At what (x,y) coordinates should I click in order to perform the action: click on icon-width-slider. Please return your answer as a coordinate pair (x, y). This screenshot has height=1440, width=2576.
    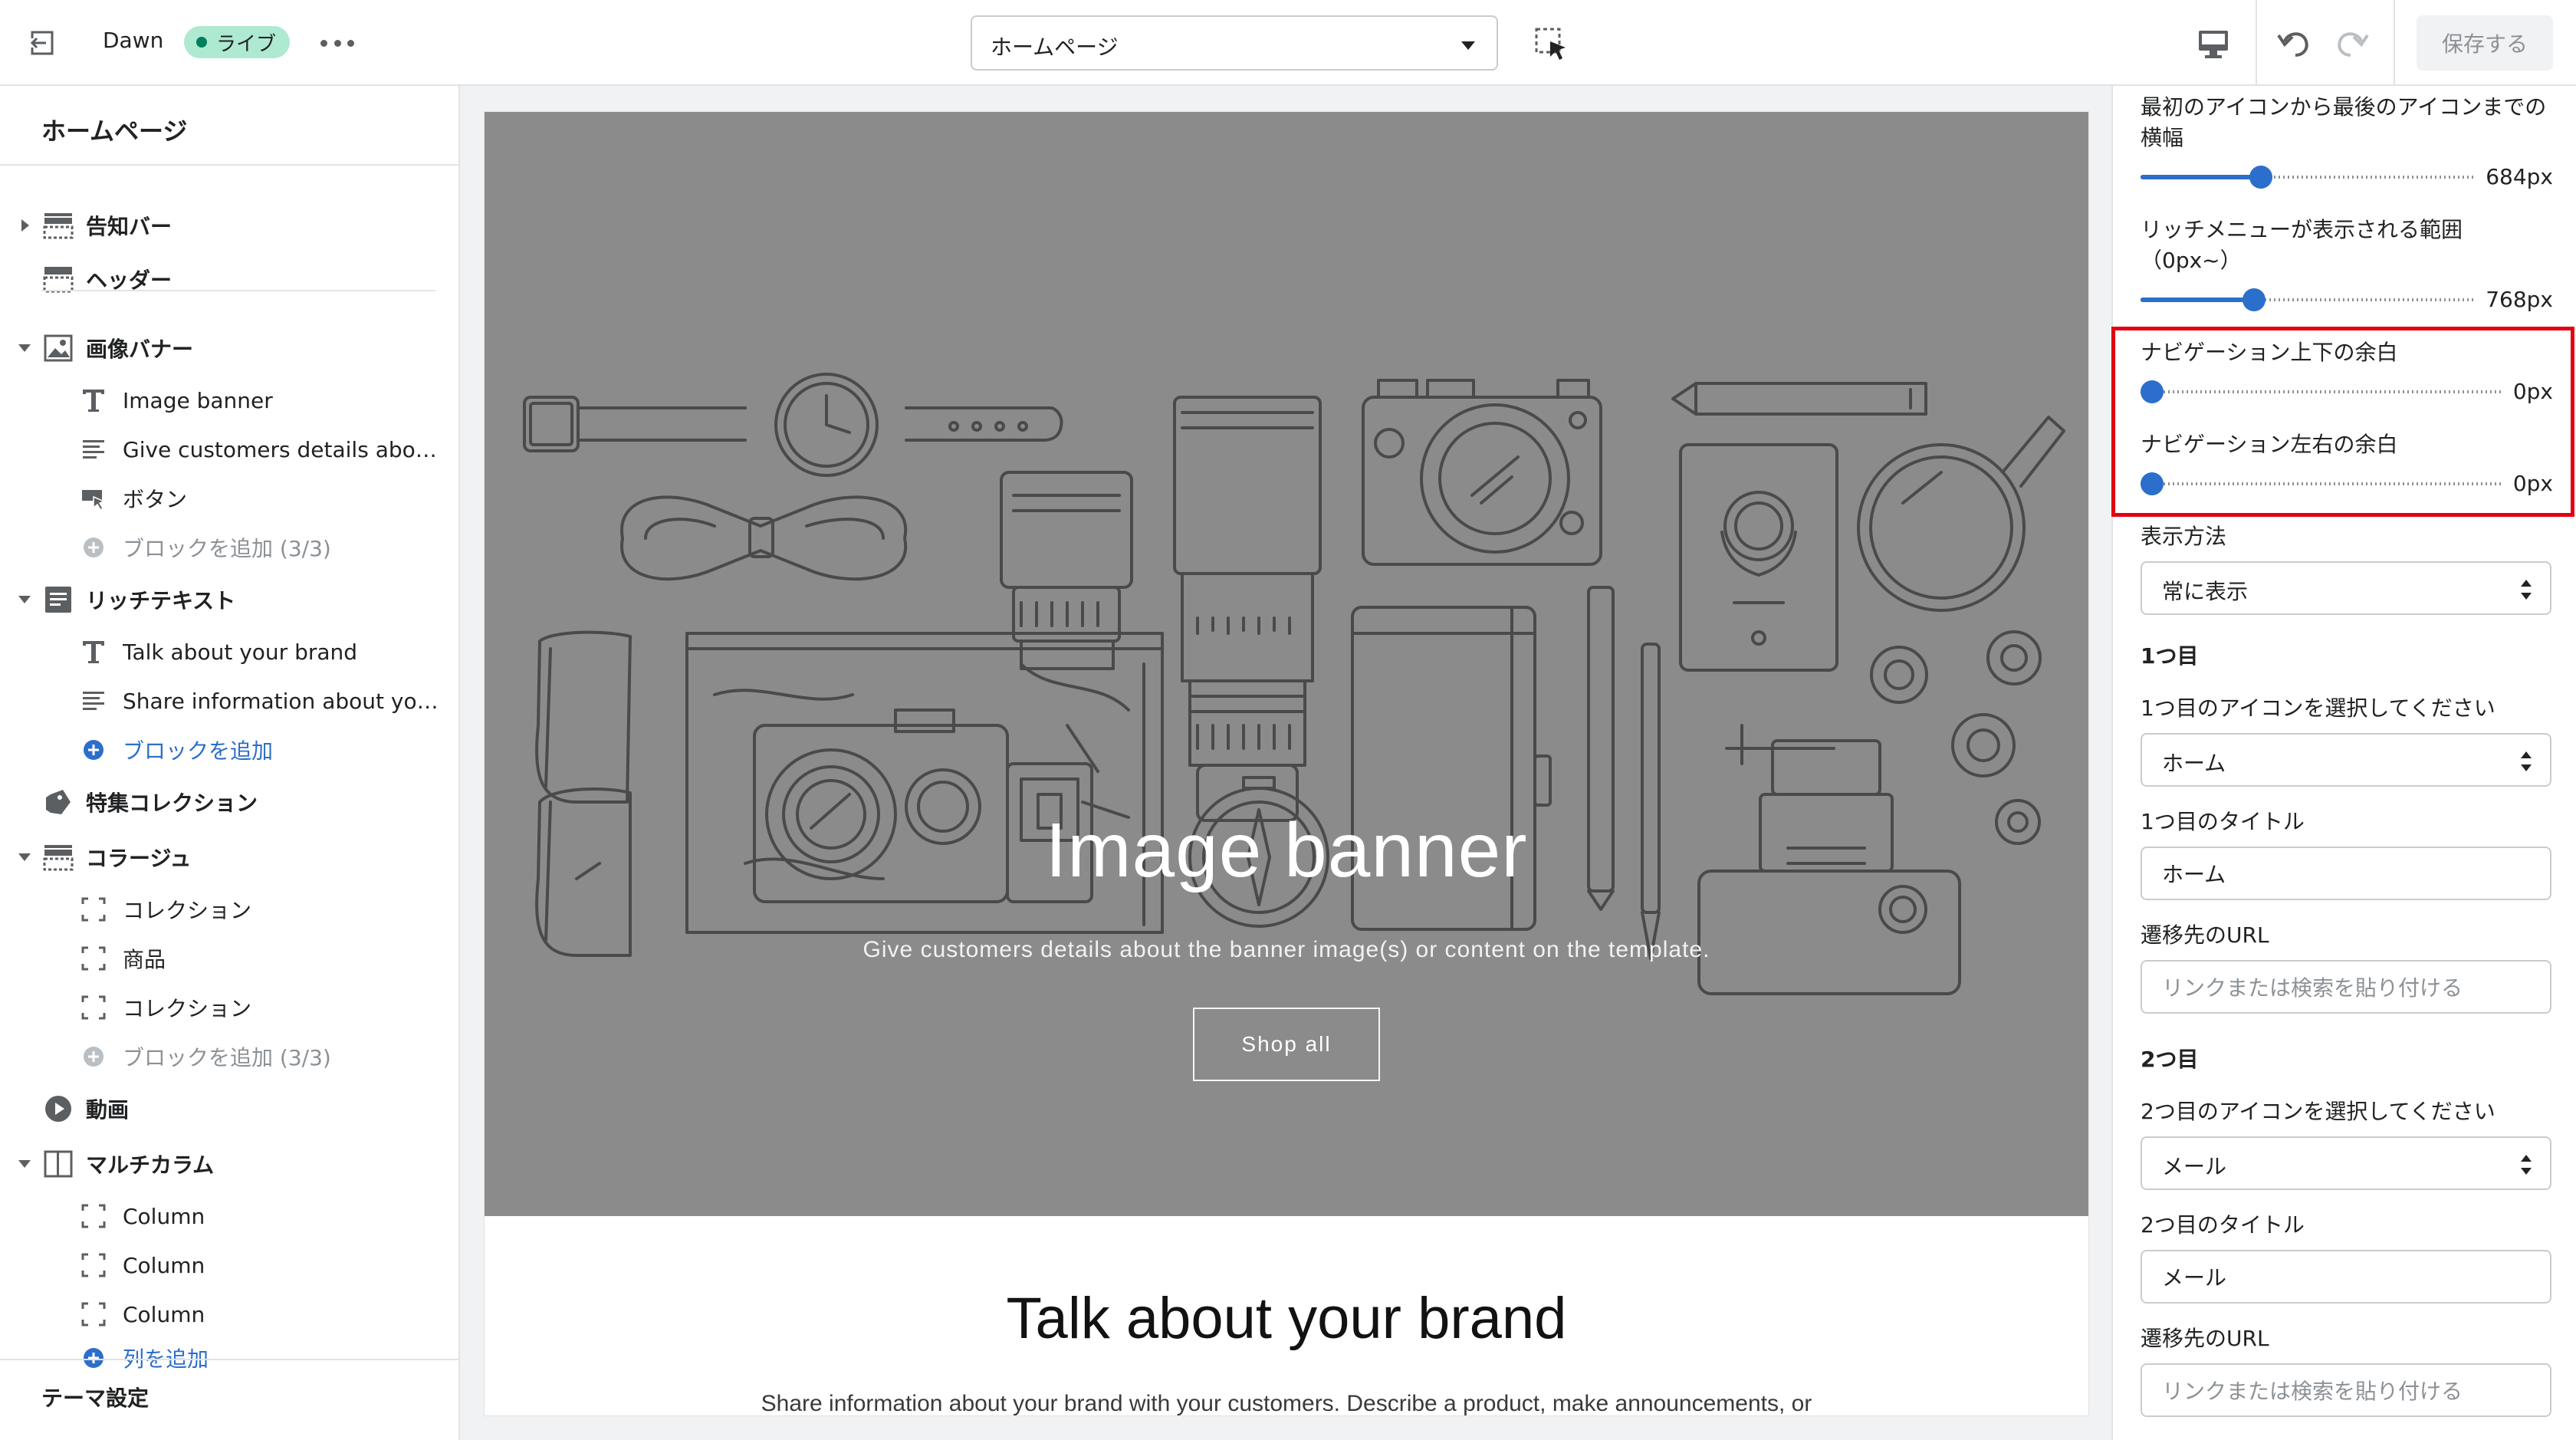
    Looking at the image, I should click on (2308, 177).